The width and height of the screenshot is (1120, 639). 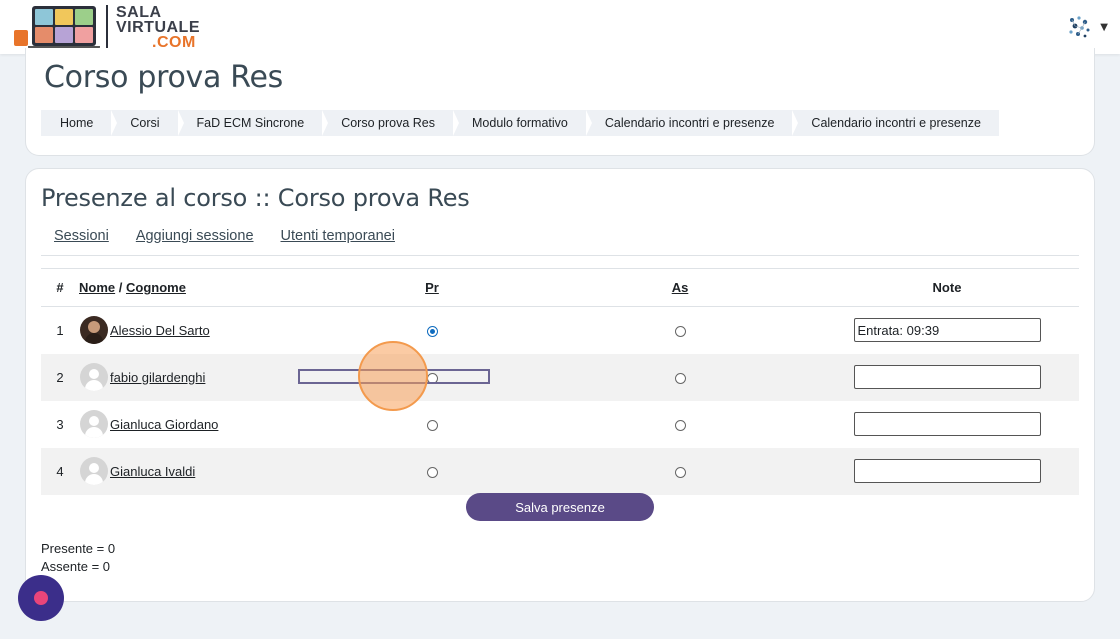 I want to click on logo-image, so click(x=57, y=27).